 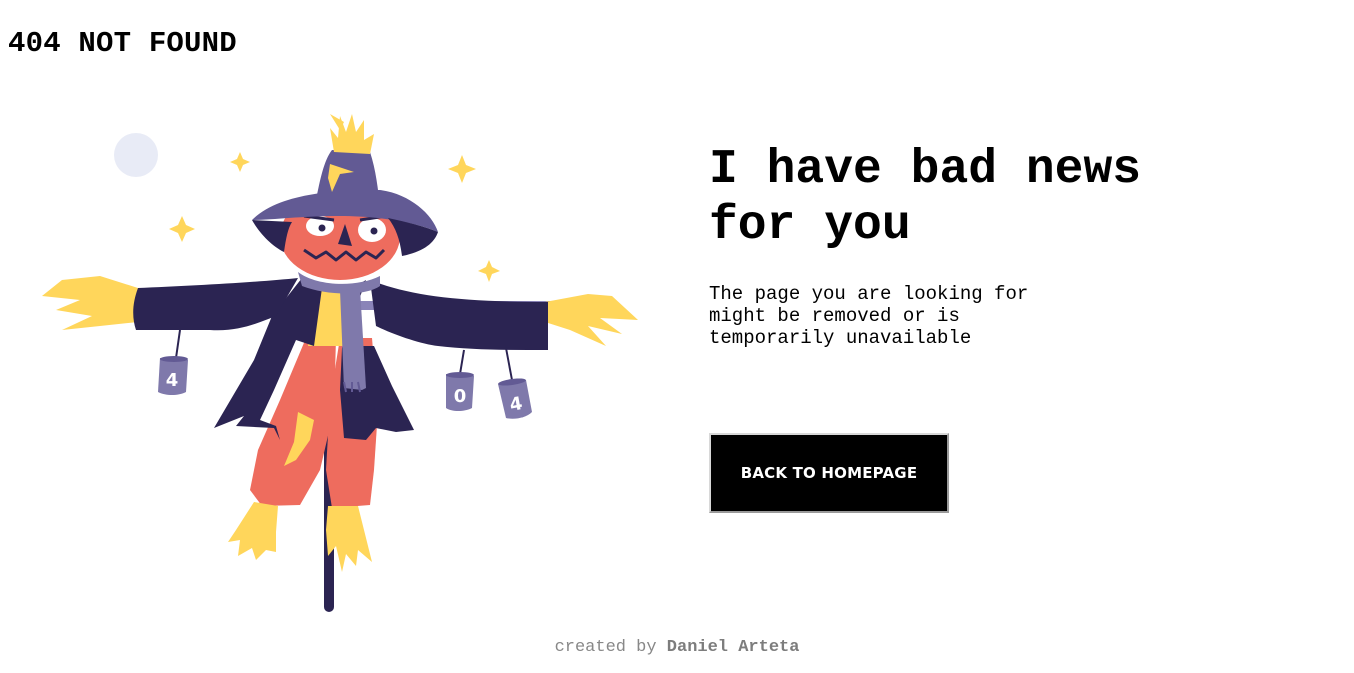 What do you see at coordinates (591, 320) in the screenshot?
I see `right-hand-straw` at bounding box center [591, 320].